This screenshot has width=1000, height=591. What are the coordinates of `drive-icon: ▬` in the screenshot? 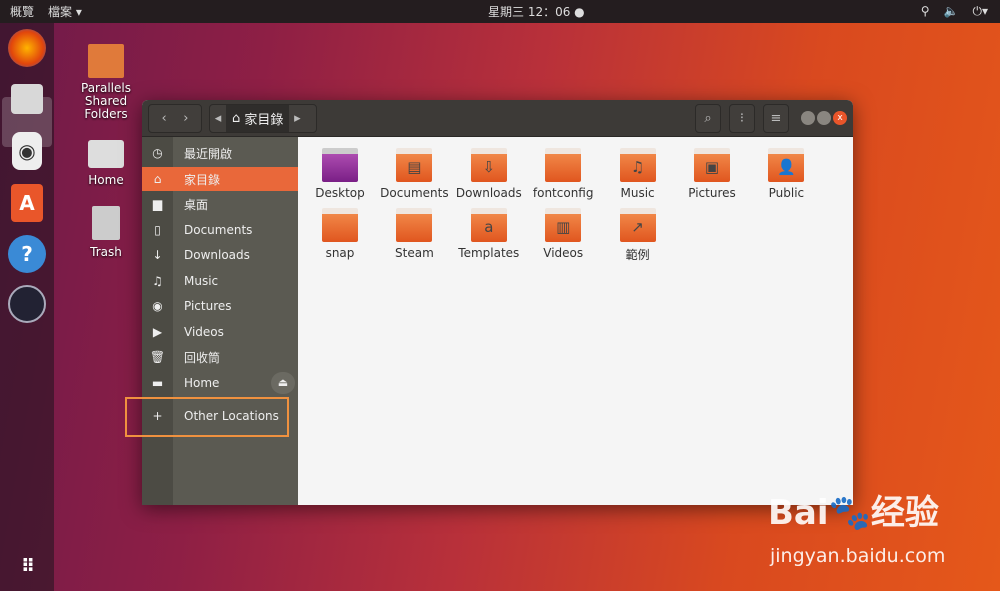 It's located at (157, 383).